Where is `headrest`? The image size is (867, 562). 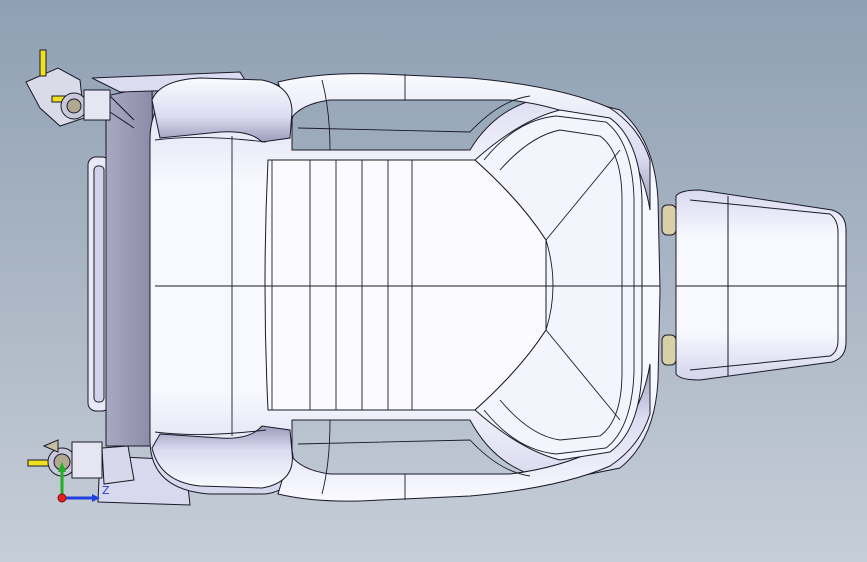
headrest is located at coordinates (754, 285).